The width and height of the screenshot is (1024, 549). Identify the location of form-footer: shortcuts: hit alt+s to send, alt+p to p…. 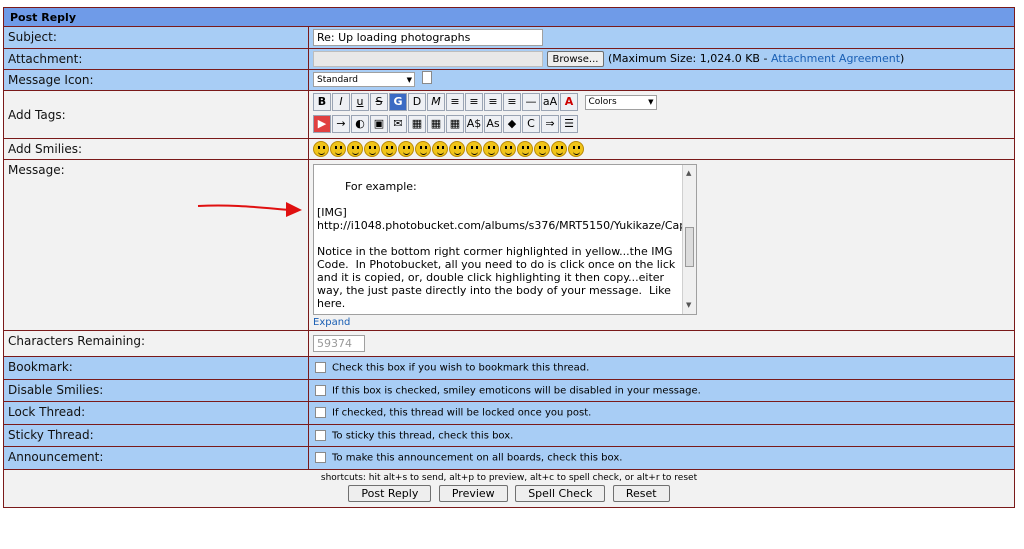
(509, 488).